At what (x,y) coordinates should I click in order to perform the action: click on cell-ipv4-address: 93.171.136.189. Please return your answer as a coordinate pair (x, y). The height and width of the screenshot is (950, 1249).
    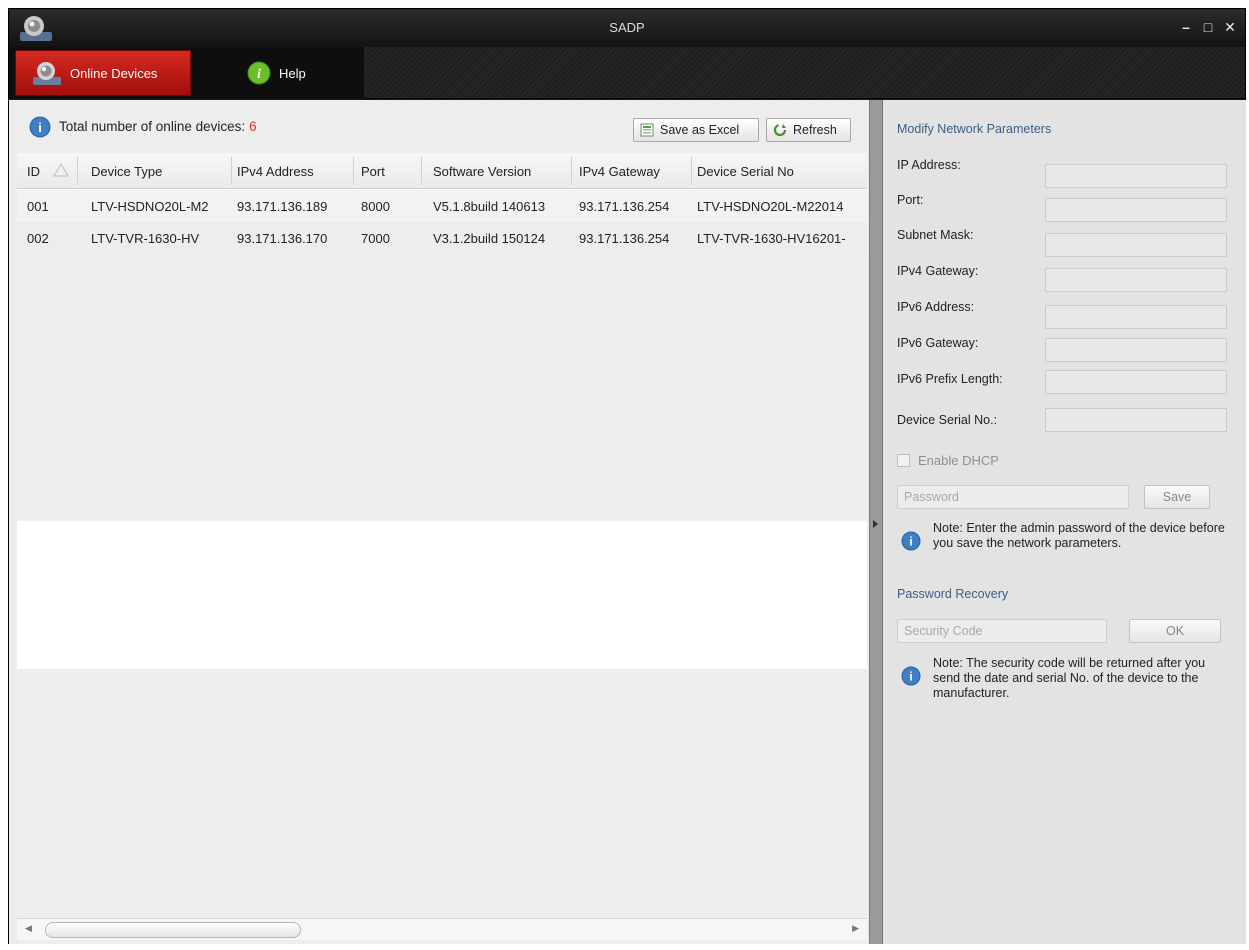
    Looking at the image, I should click on (282, 206).